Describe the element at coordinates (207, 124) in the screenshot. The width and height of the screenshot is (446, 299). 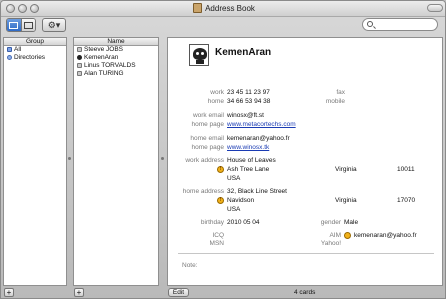
I see `label-home-page-1: home page` at that location.